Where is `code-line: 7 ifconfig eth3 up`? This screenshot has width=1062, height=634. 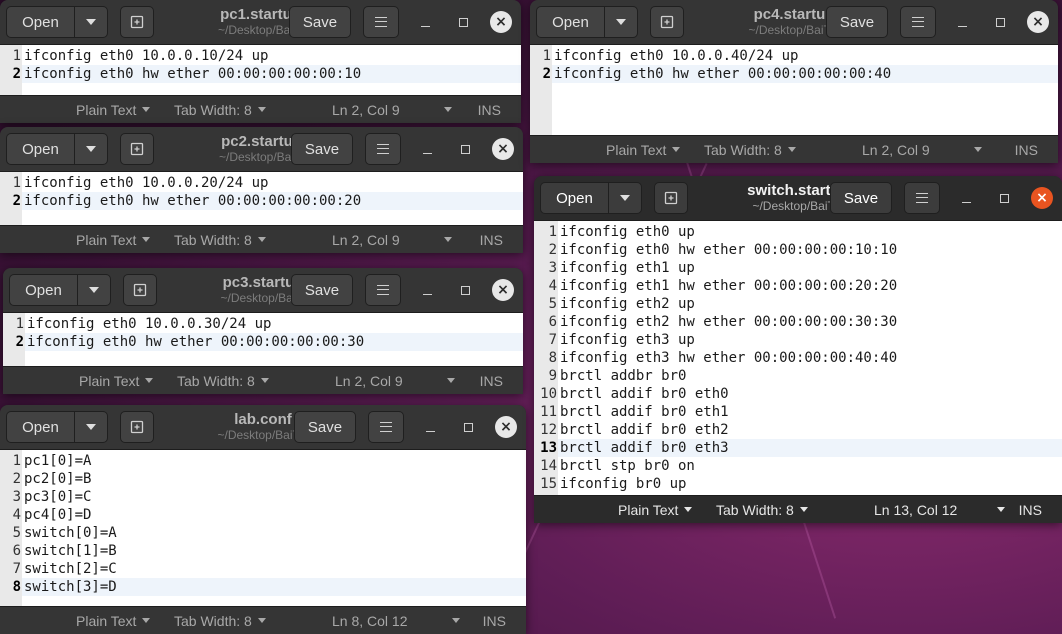 code-line: 7 ifconfig eth3 up is located at coordinates (805, 340).